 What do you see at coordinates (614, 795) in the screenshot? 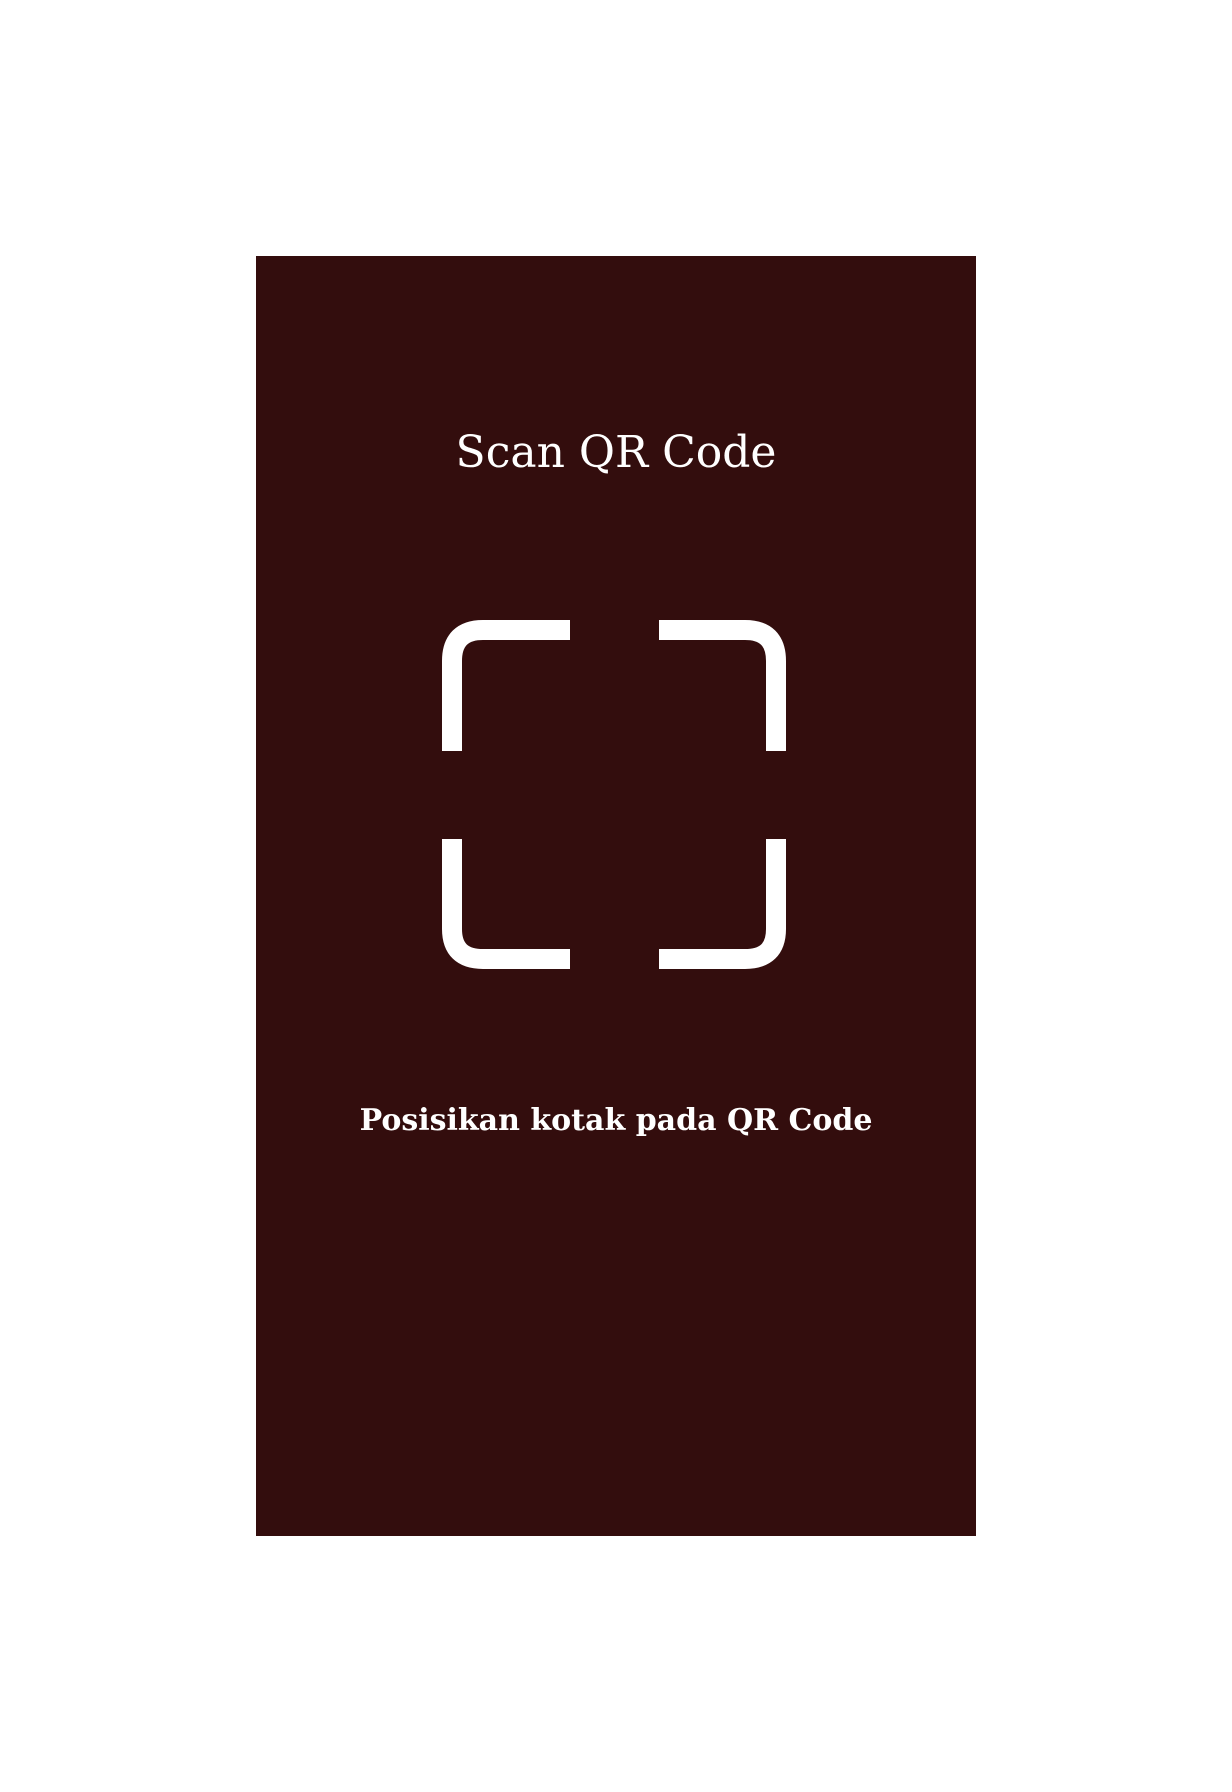
I see `qr-scan-frame-icon` at bounding box center [614, 795].